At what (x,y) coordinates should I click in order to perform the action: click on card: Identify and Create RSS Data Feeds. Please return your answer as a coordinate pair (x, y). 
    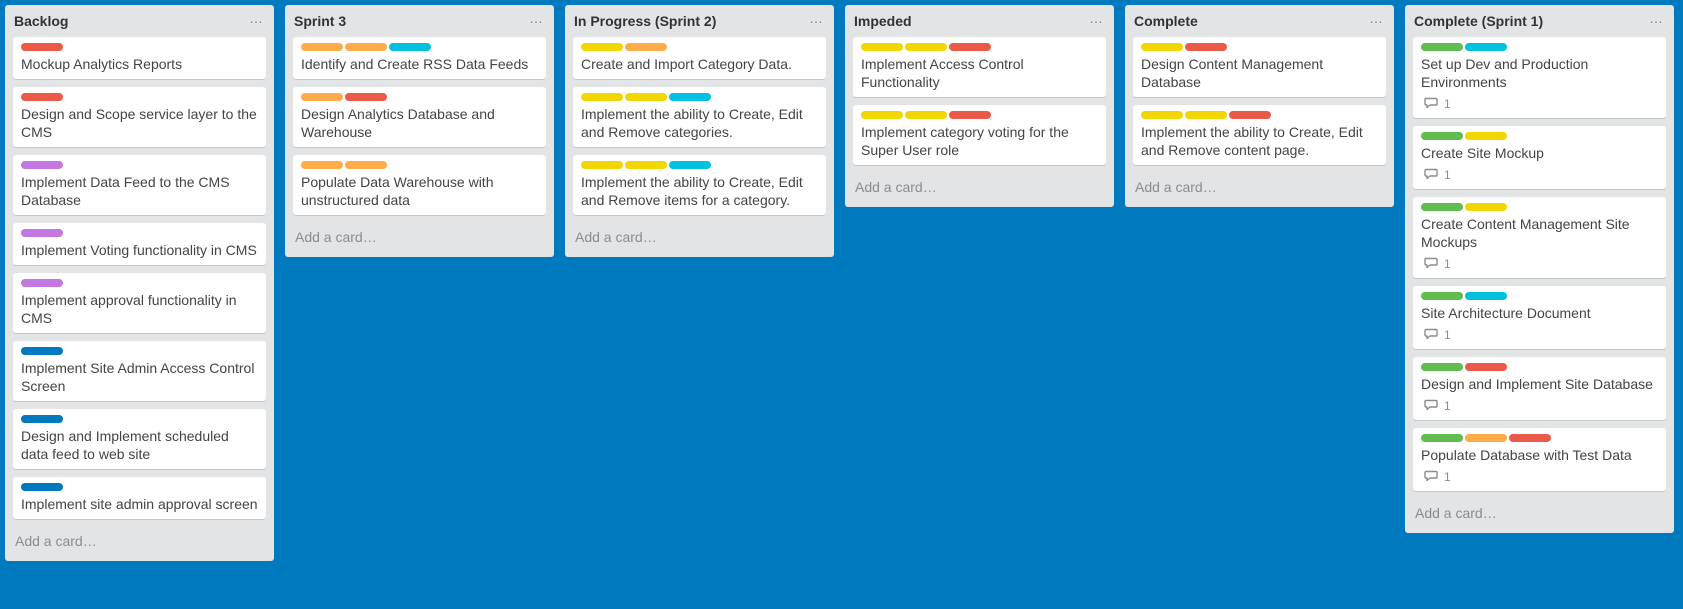
    Looking at the image, I should click on (419, 58).